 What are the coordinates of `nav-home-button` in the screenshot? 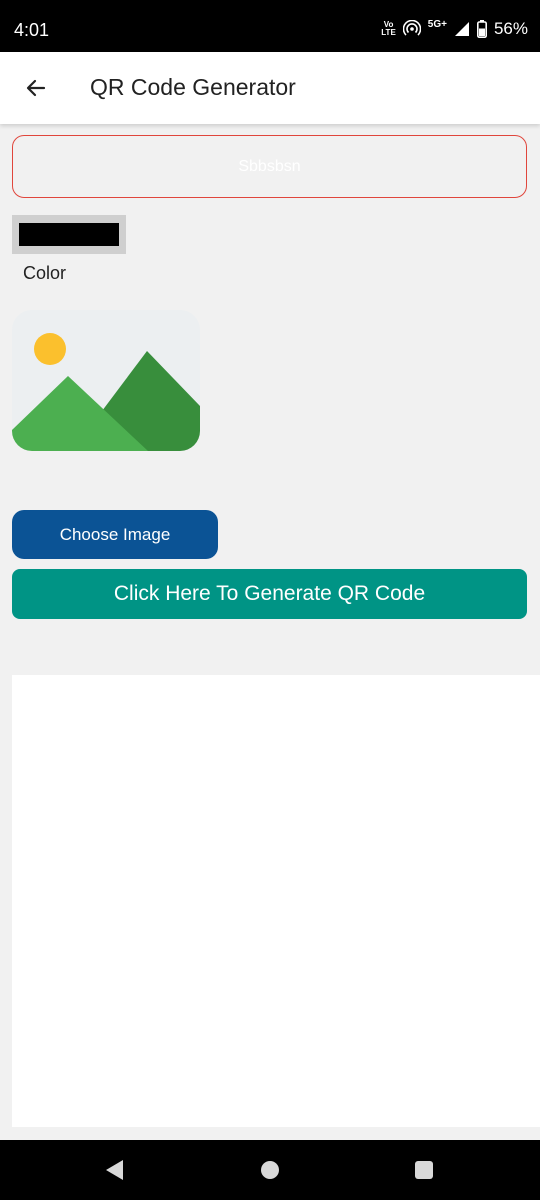 It's located at (270, 1170).